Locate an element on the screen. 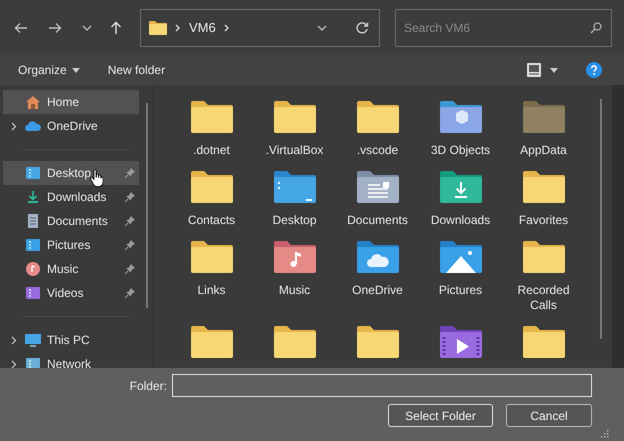  nav-item: This PC is located at coordinates (71, 340).